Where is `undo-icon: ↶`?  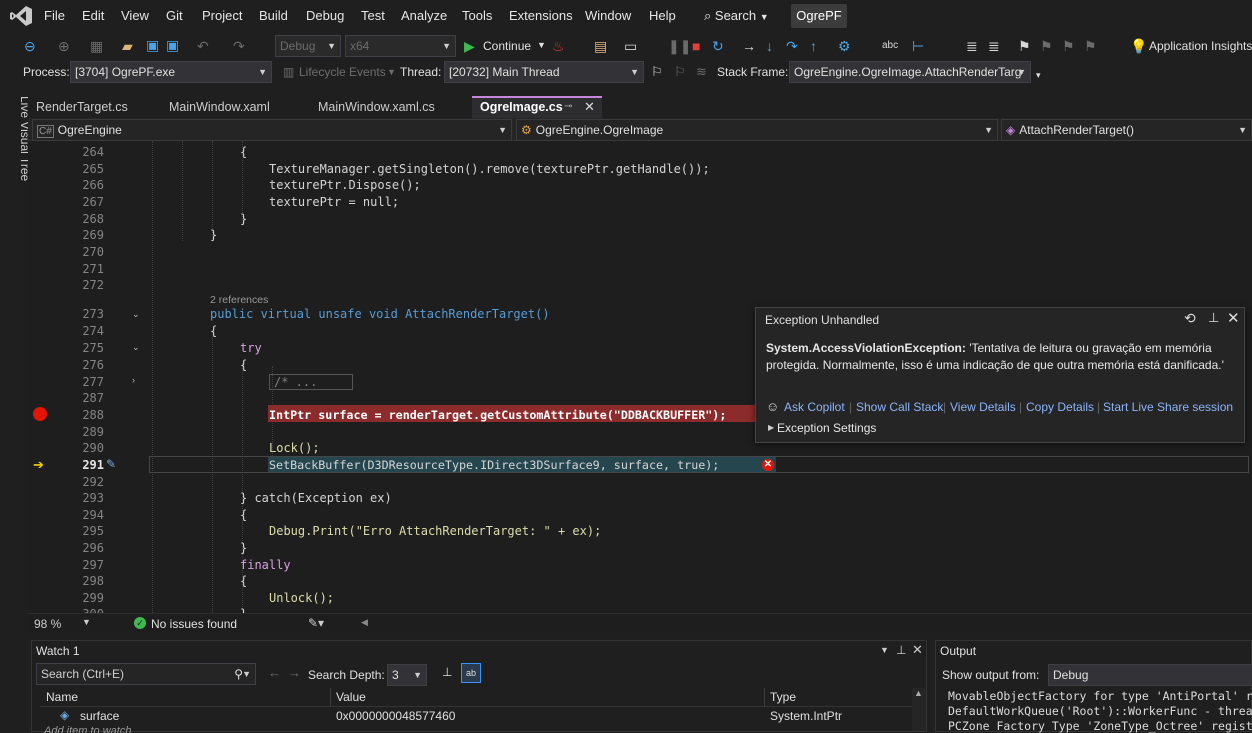 undo-icon: ↶ is located at coordinates (203, 46).